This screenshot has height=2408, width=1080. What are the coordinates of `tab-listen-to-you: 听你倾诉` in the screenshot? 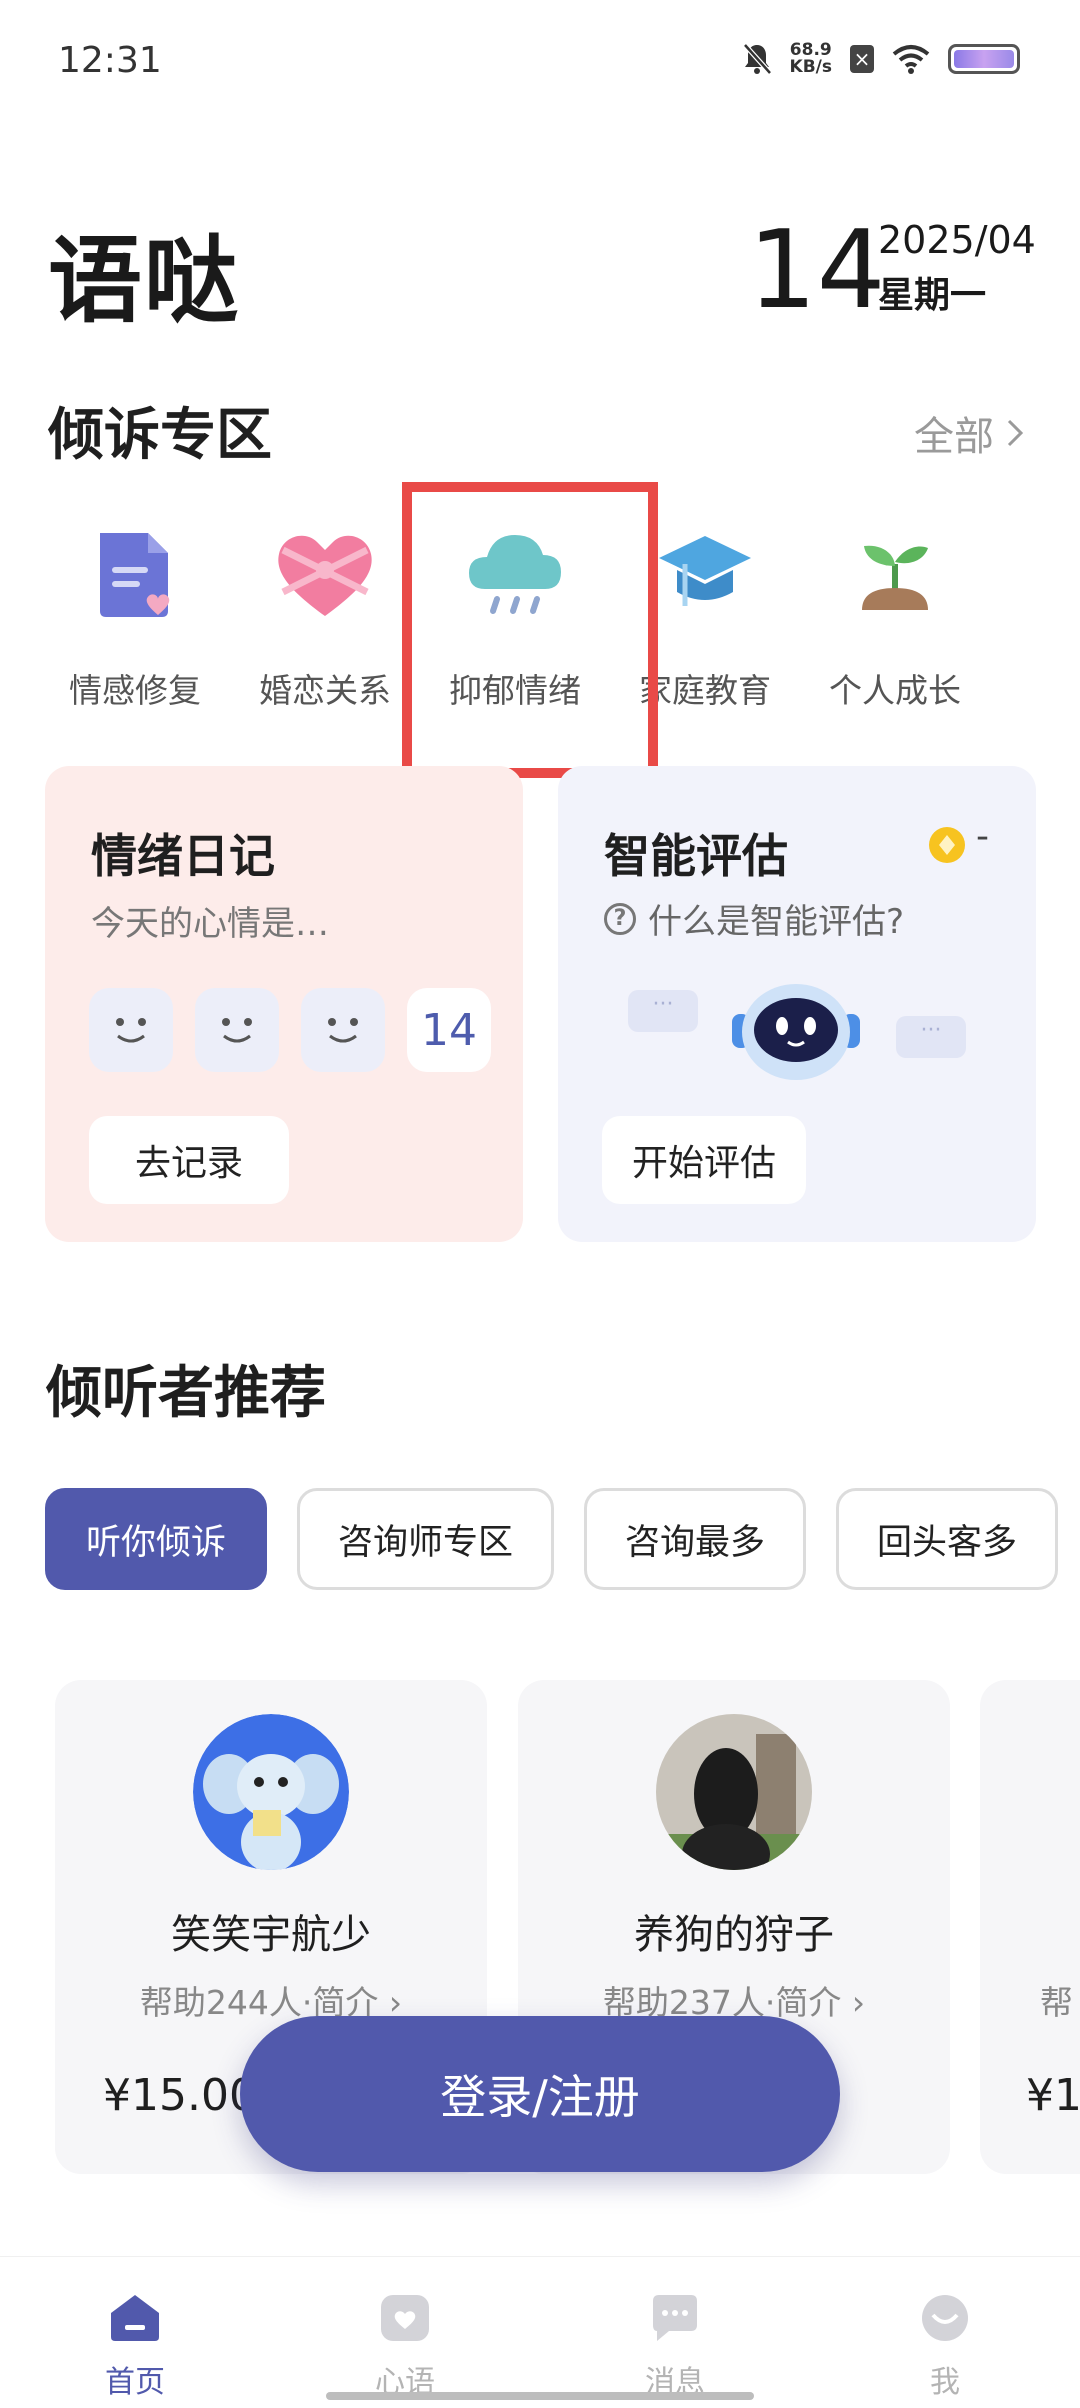 It's located at (156, 1539).